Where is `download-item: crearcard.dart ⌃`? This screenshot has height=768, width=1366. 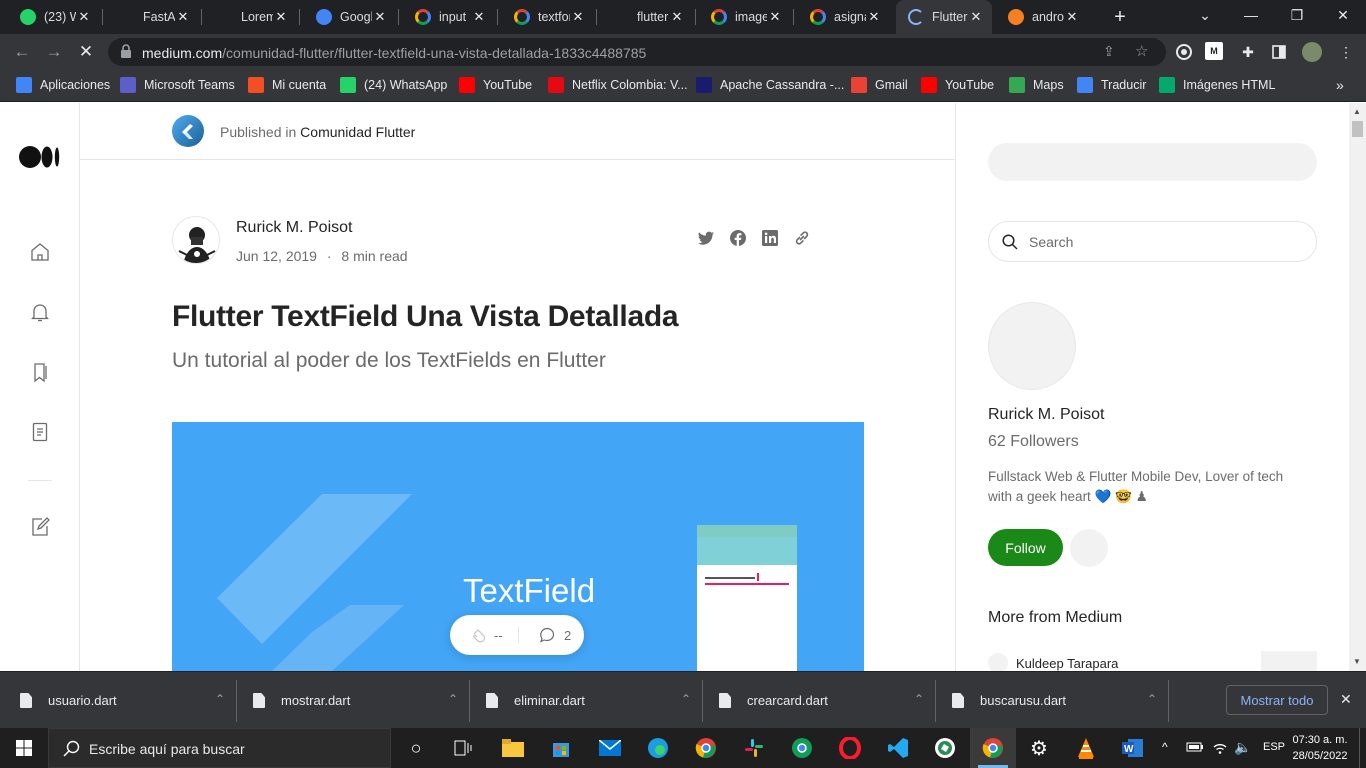 download-item: crearcard.dart ⌃ is located at coordinates (827, 700).